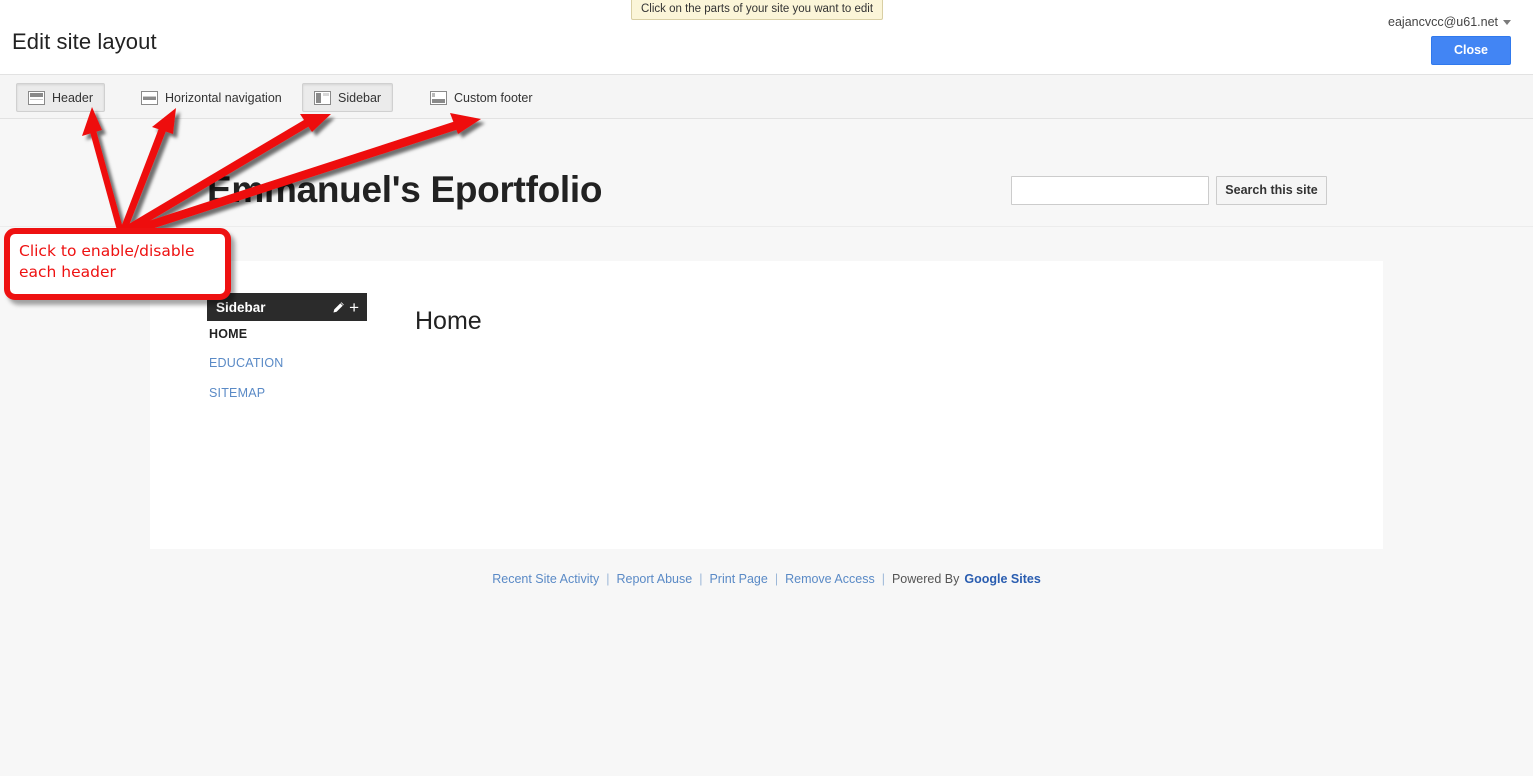 This screenshot has height=776, width=1533. What do you see at coordinates (925, 579) in the screenshot?
I see `footer-powered-by: Powered By` at bounding box center [925, 579].